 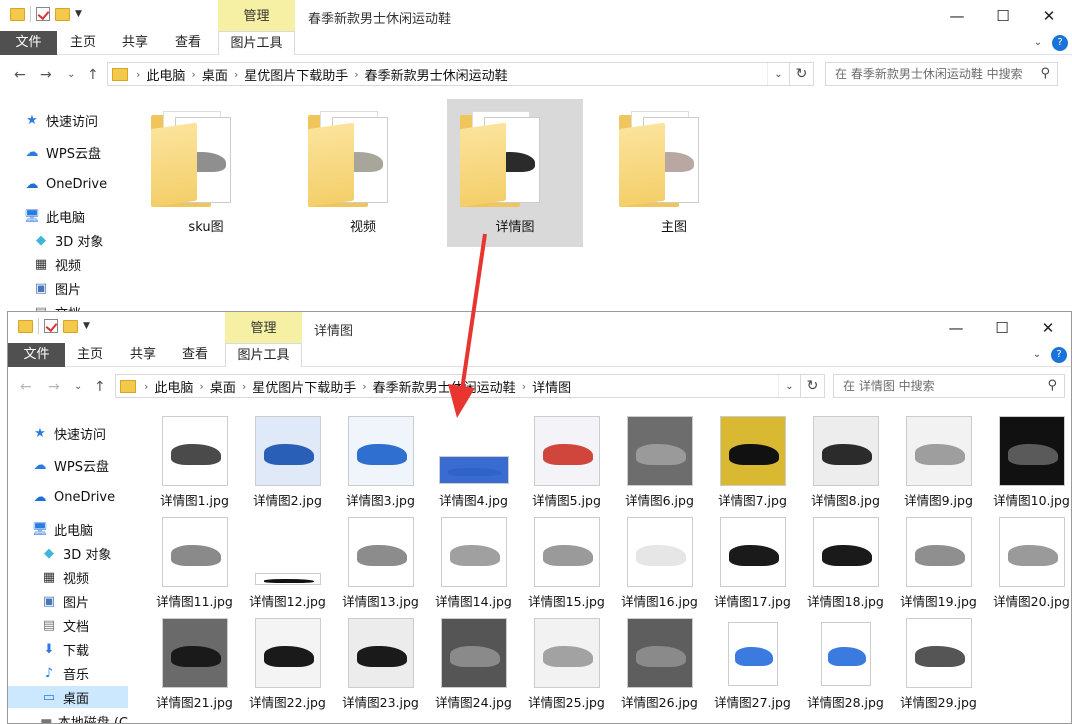 I want to click on file-item: 详情图15.jpg, so click(x=566, y=563).